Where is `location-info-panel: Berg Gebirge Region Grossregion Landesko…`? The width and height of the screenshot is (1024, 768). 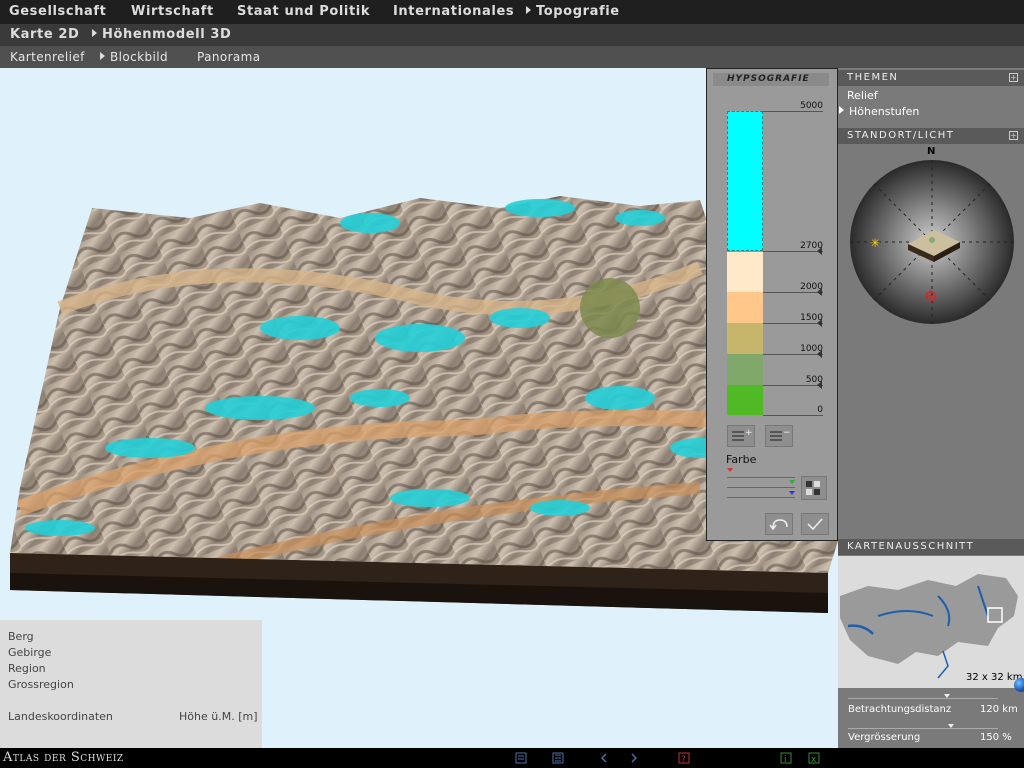 location-info-panel: Berg Gebirge Region Grossregion Landesko… is located at coordinates (131, 684).